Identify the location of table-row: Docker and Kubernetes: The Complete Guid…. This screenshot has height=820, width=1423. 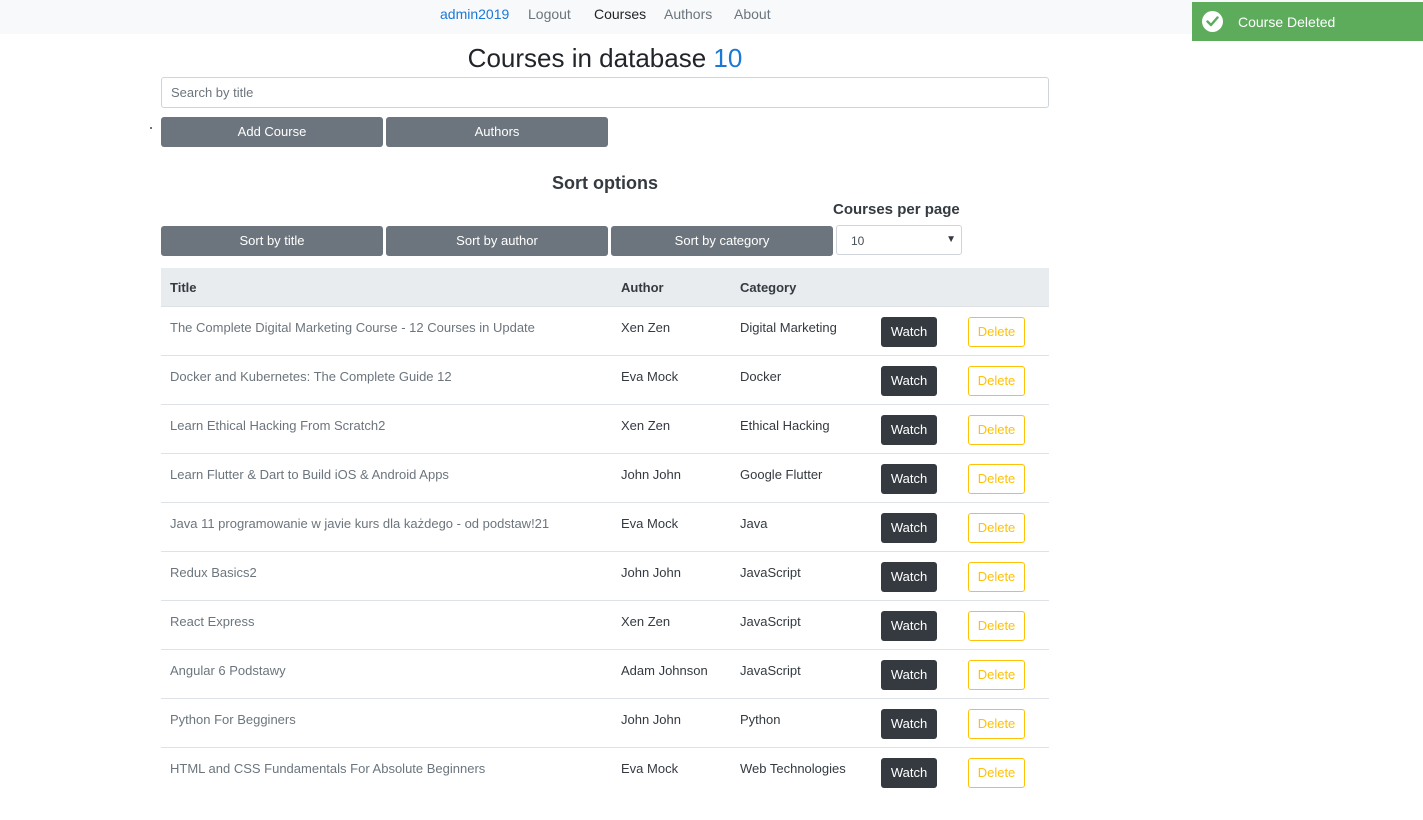
(605, 380).